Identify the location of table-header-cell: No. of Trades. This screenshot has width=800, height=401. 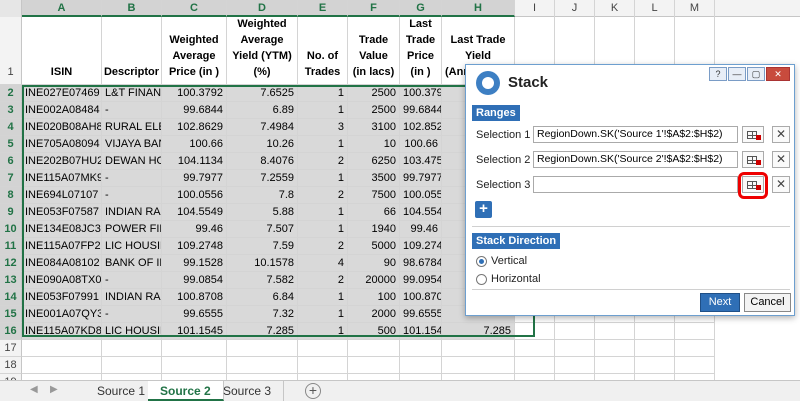
(323, 51).